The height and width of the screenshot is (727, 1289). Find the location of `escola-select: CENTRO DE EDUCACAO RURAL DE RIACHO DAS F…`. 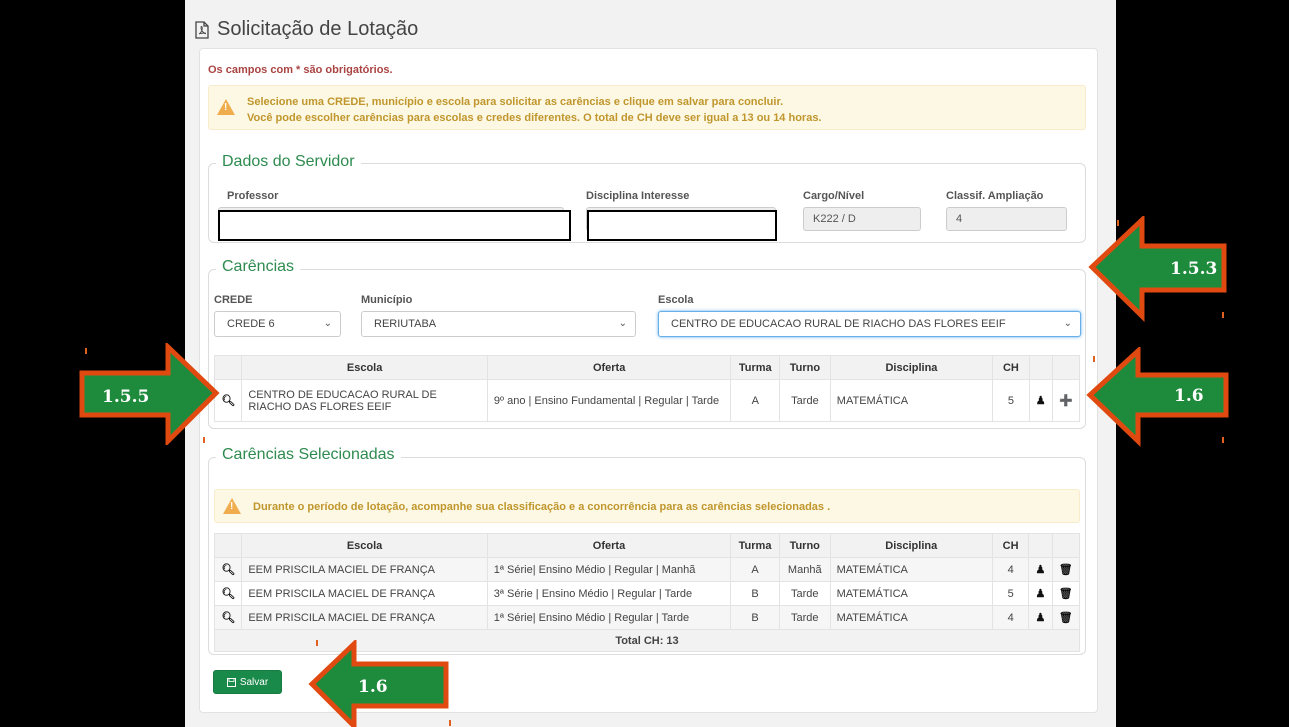

escola-select: CENTRO DE EDUCACAO RURAL DE RIACHO DAS F… is located at coordinates (869, 324).